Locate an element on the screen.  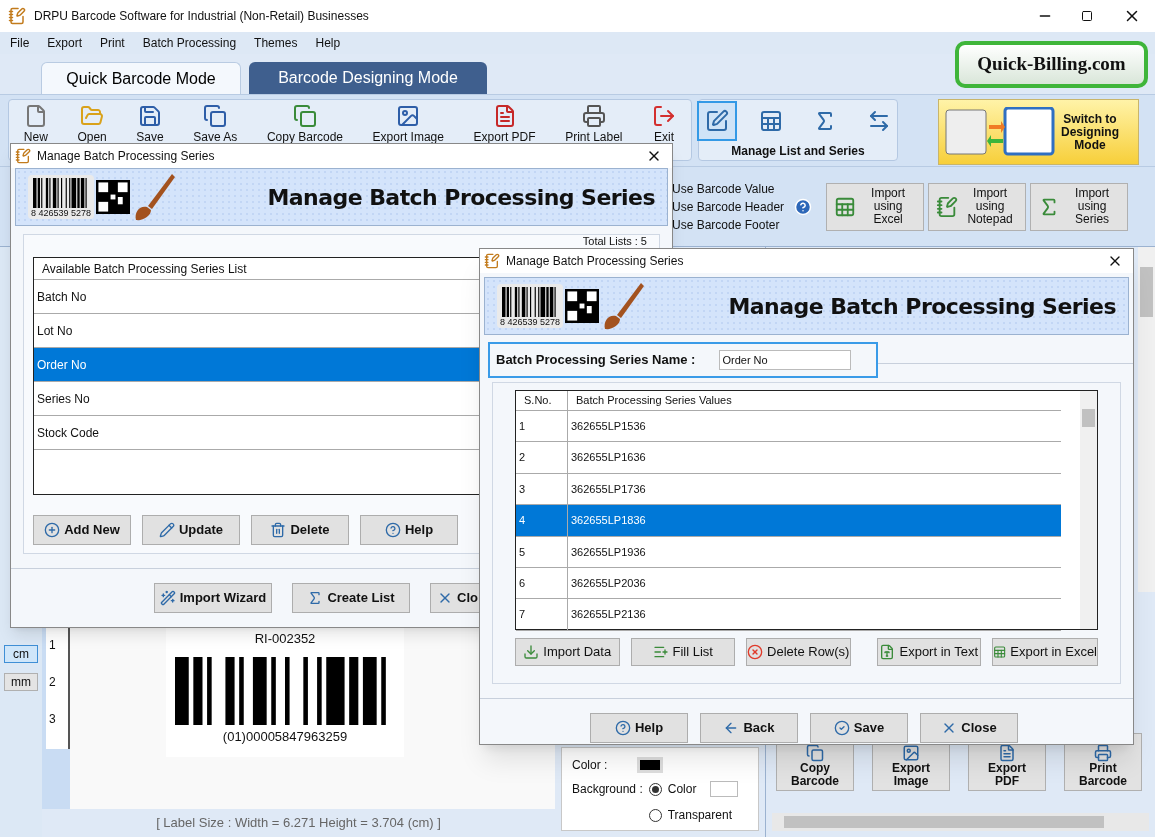
switch-mode-button: Switch to Designing Mode is located at coordinates (1038, 132).